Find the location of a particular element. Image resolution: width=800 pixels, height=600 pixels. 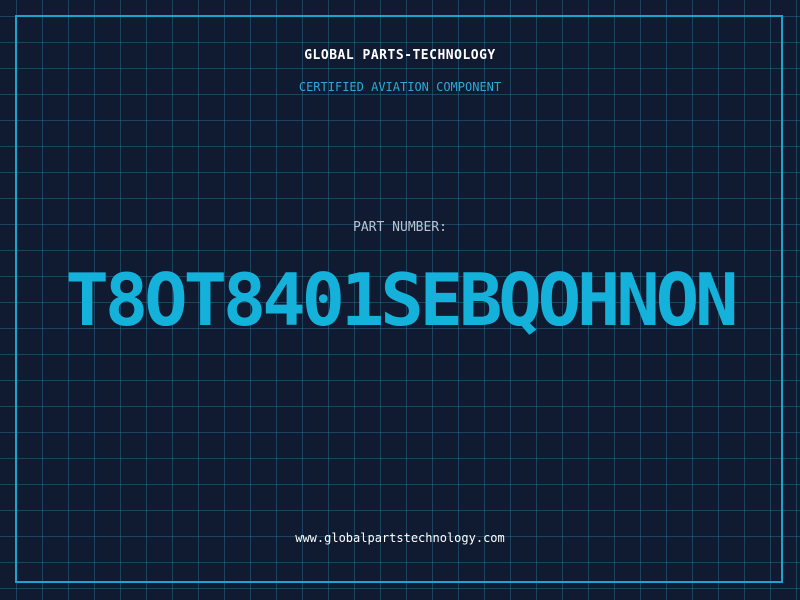

website-url: www.globalpartstechnology.com is located at coordinates (400, 538).